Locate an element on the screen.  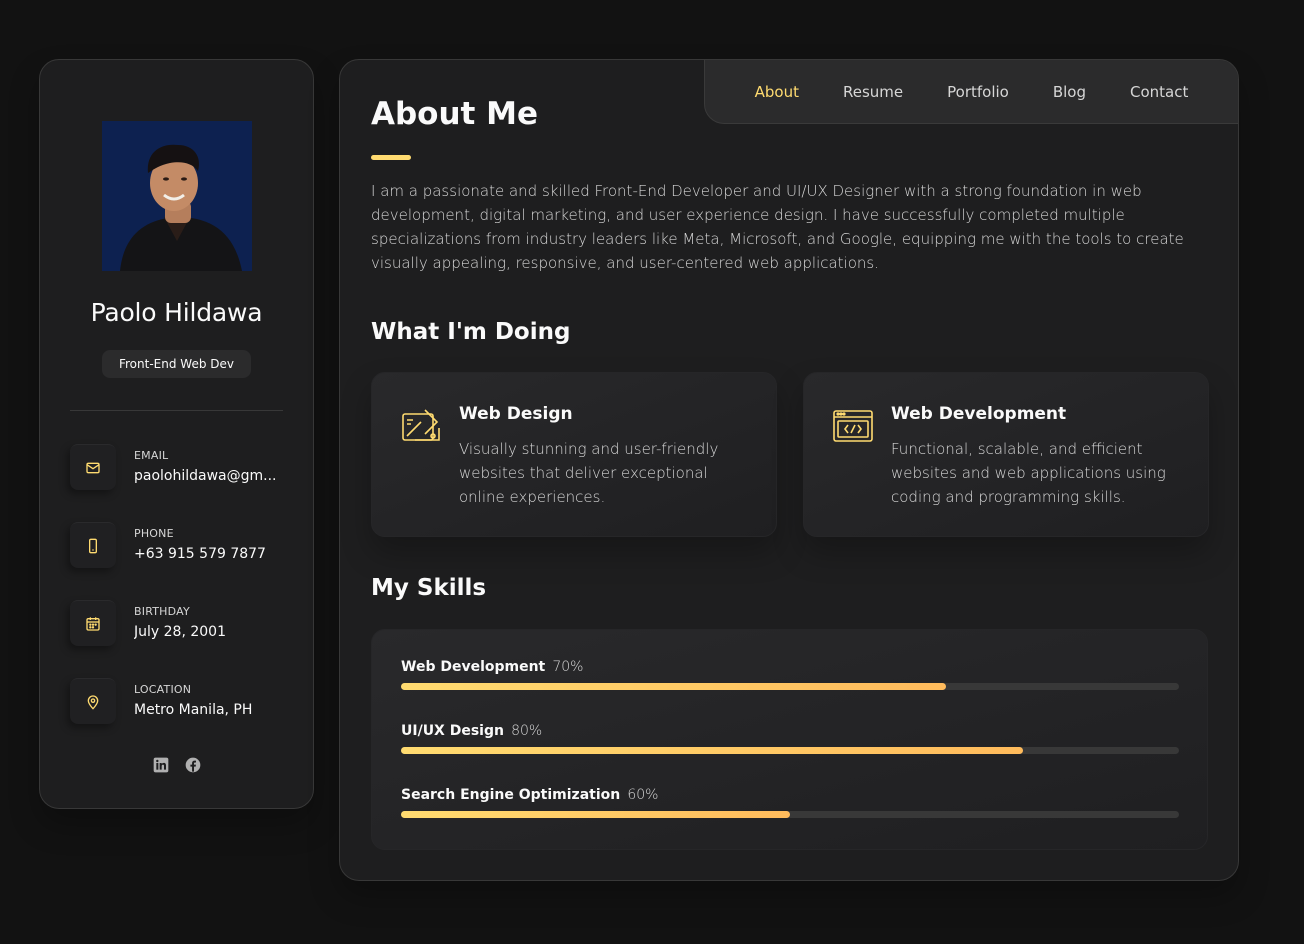
avatar is located at coordinates (177, 196).